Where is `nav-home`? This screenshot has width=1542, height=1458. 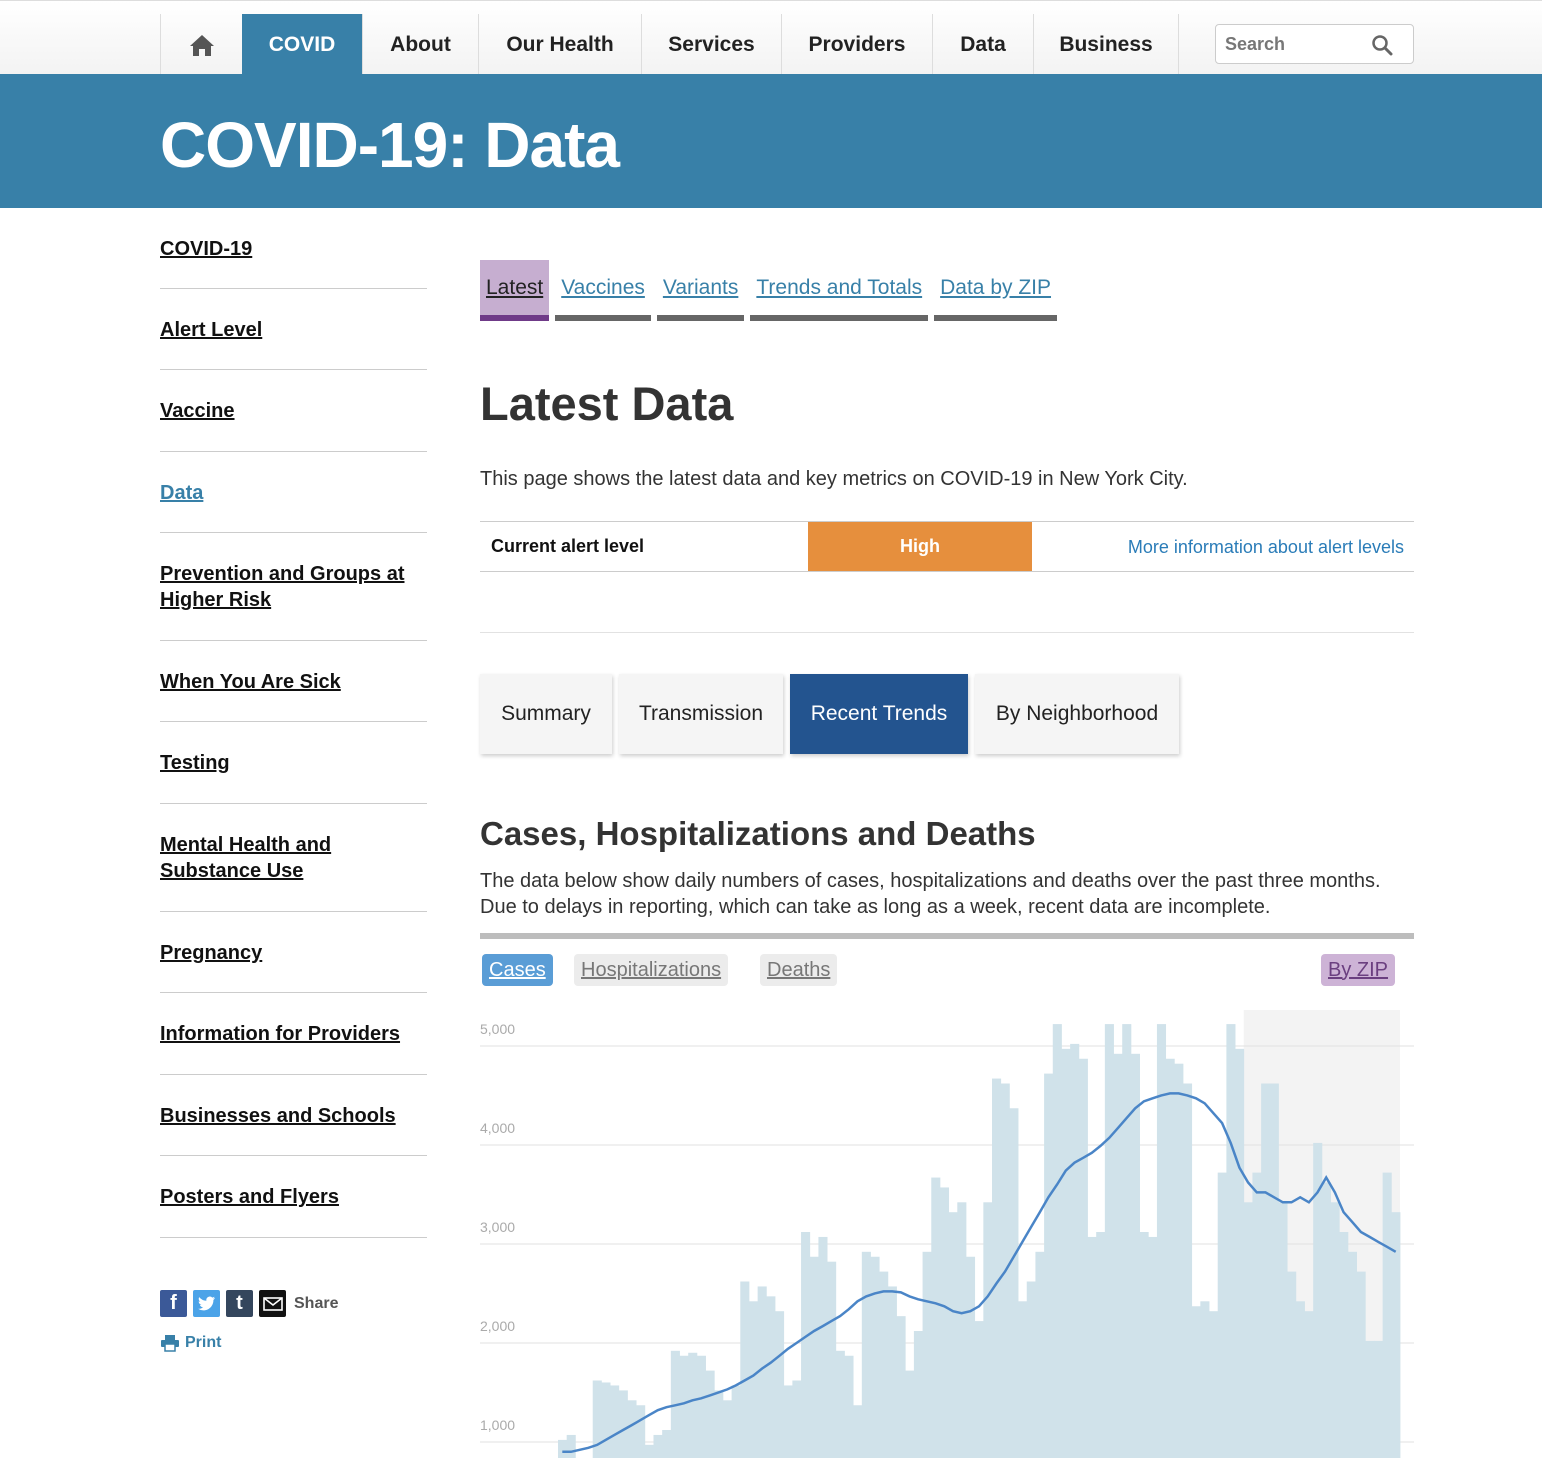
nav-home is located at coordinates (201, 44).